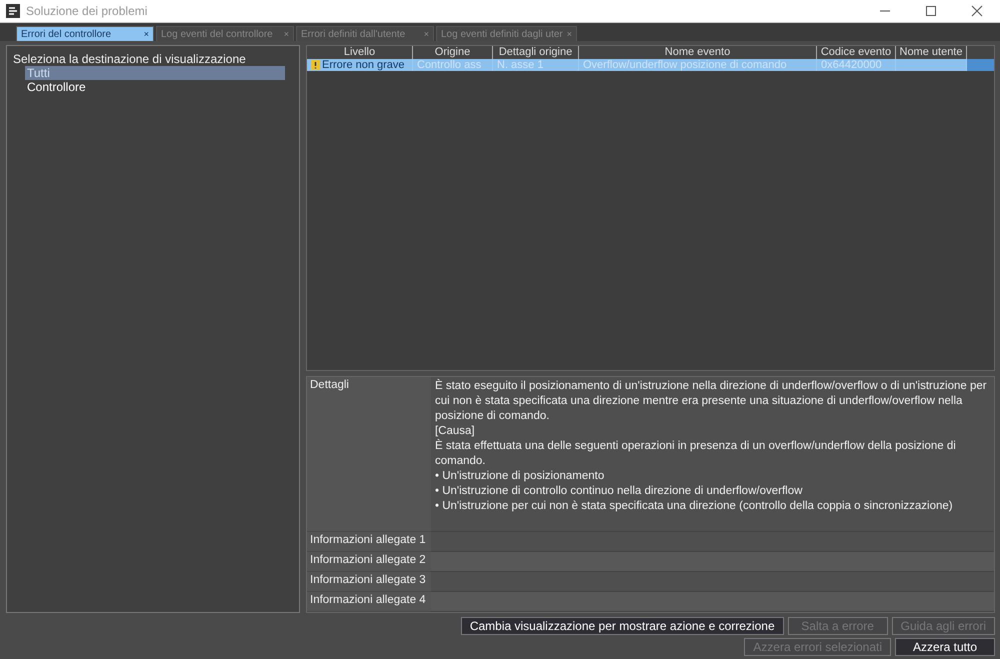  What do you see at coordinates (455, 431) in the screenshot?
I see `detail-text: [Causa]` at bounding box center [455, 431].